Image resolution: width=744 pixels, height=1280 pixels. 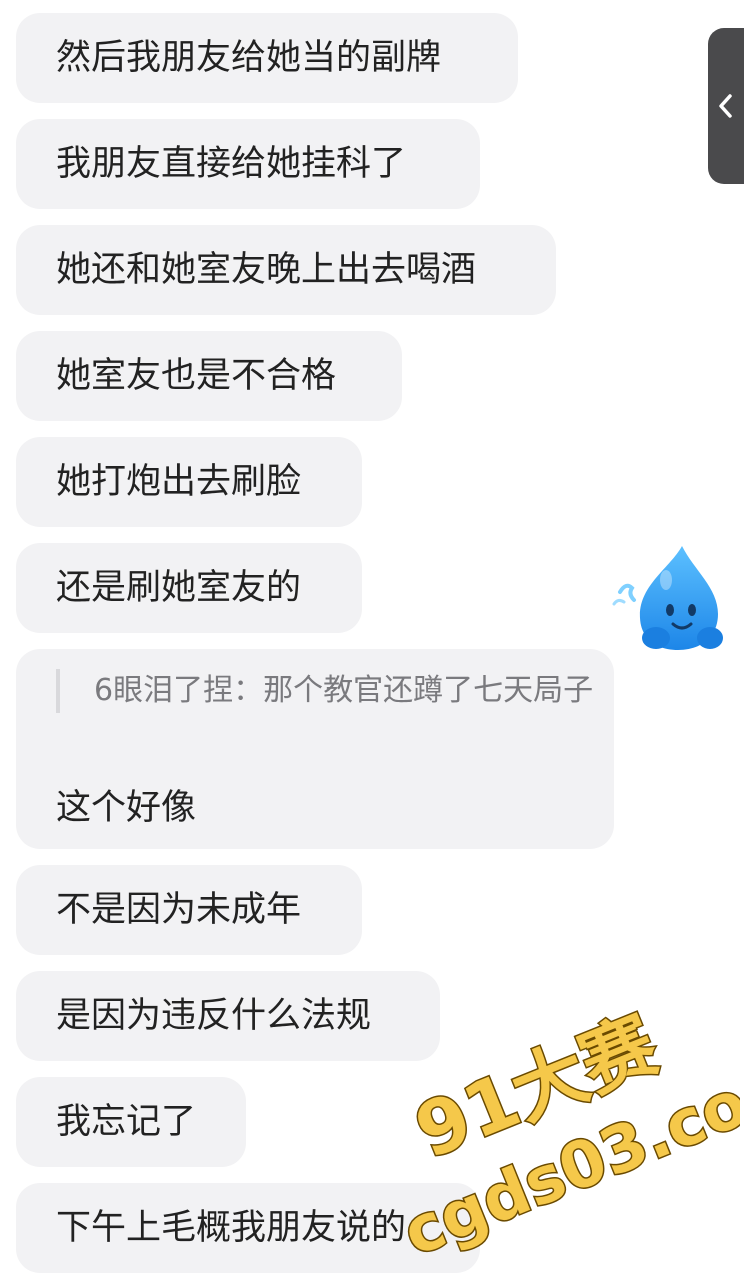 I want to click on message-bubble: 我忘记了, so click(x=131, y=1122).